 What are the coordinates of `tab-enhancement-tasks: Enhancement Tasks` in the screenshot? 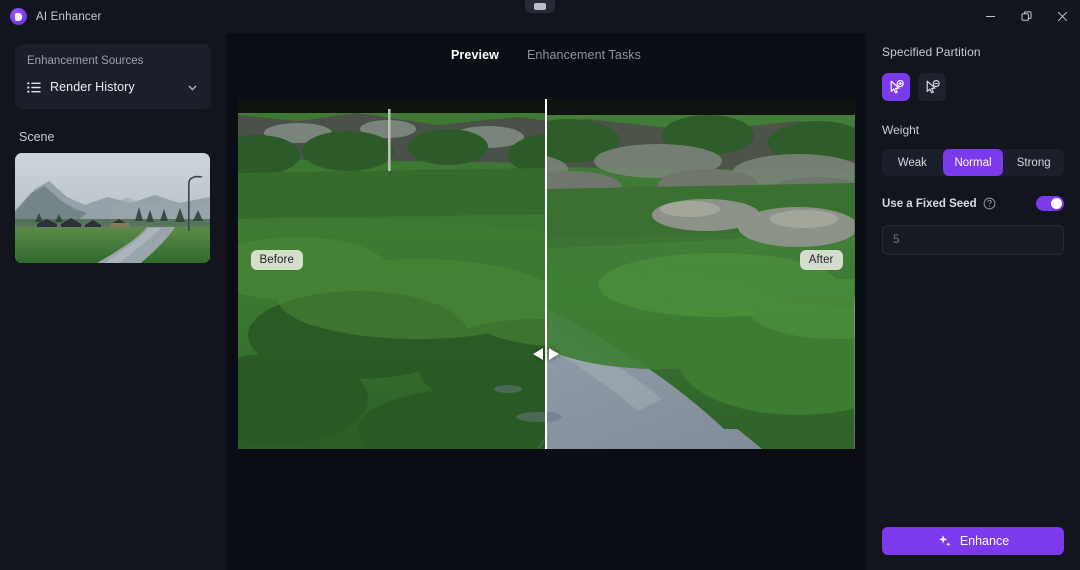 It's located at (584, 55).